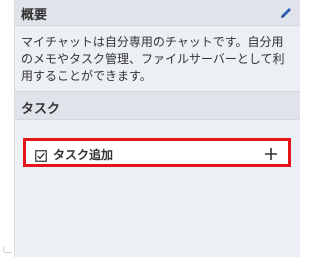 Image resolution: width=320 pixels, height=257 pixels. What do you see at coordinates (7, 249) in the screenshot?
I see `resize-corner-mark` at bounding box center [7, 249].